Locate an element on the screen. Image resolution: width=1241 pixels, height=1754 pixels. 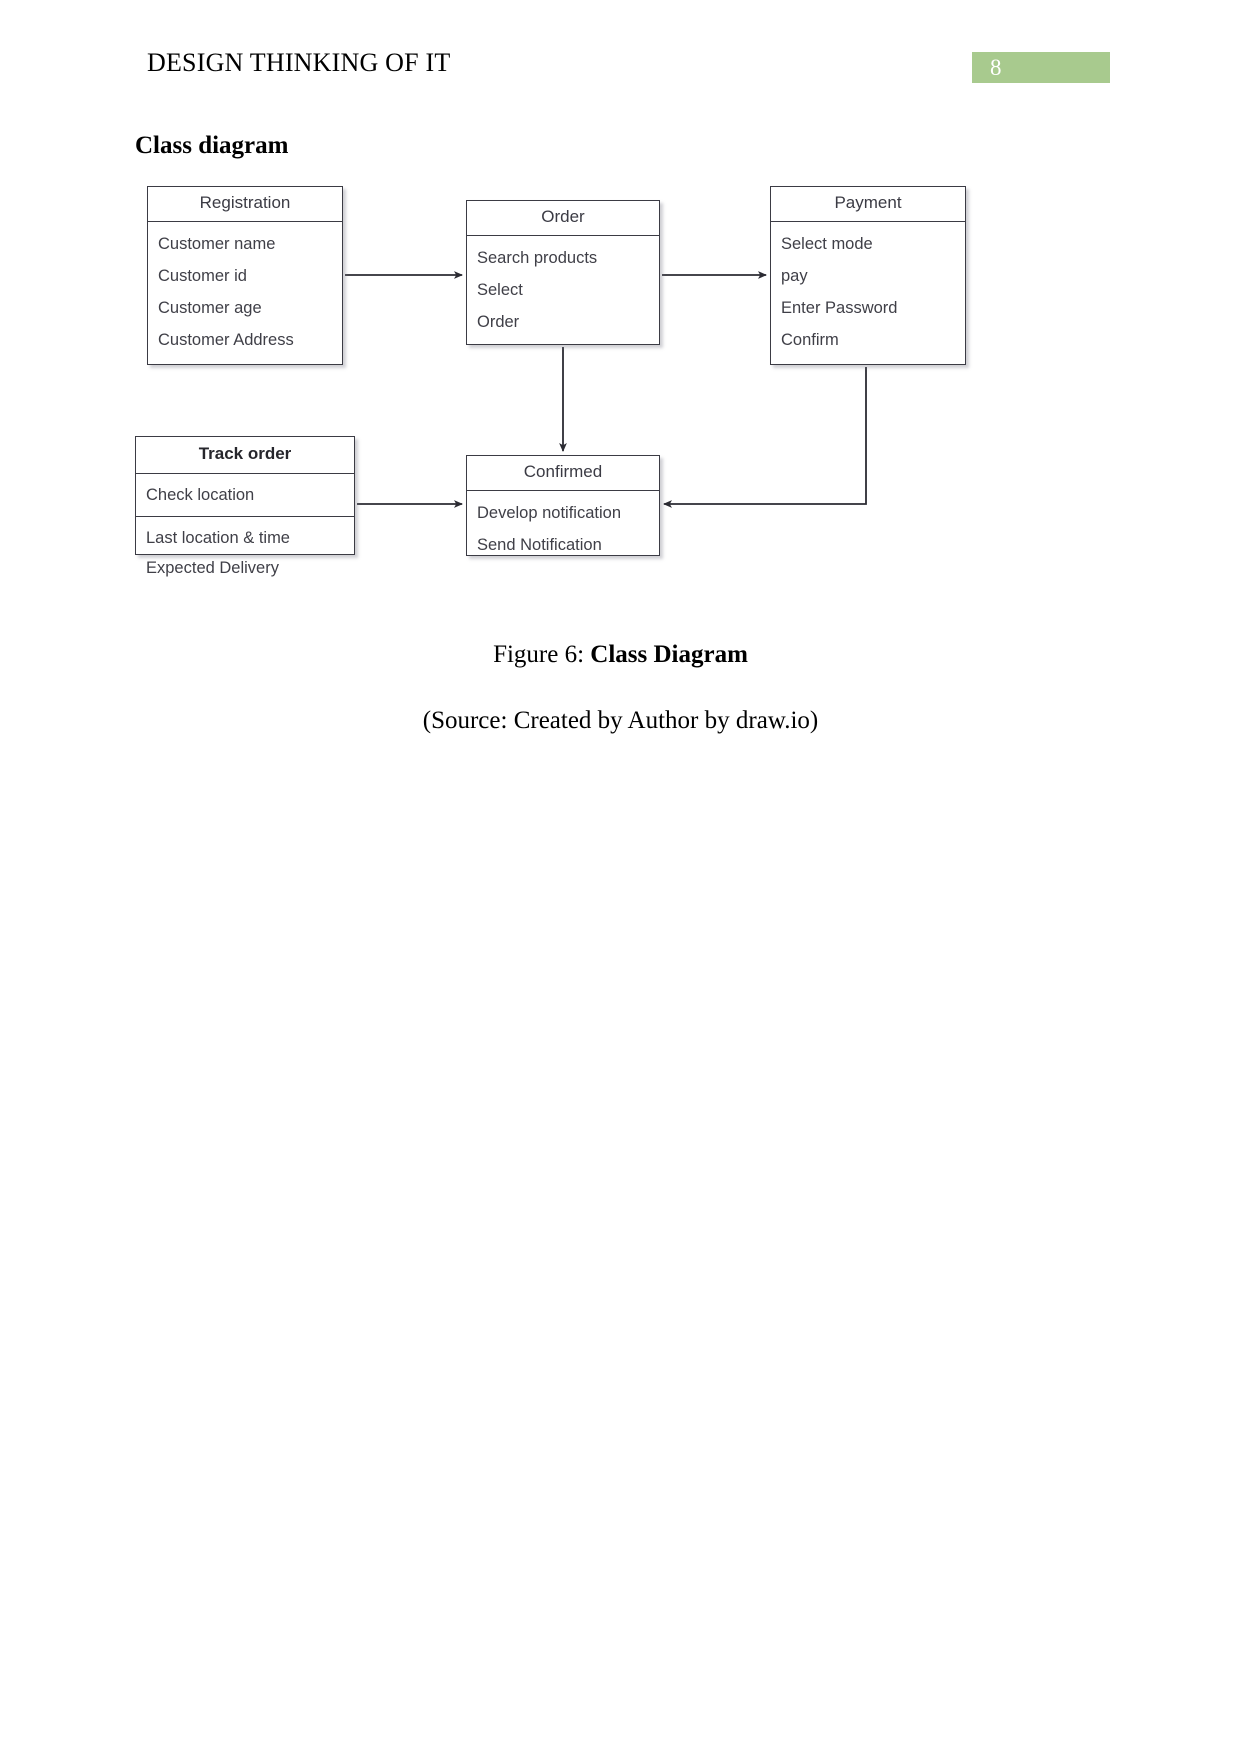
class-attribute: Enter Password is located at coordinates (839, 307).